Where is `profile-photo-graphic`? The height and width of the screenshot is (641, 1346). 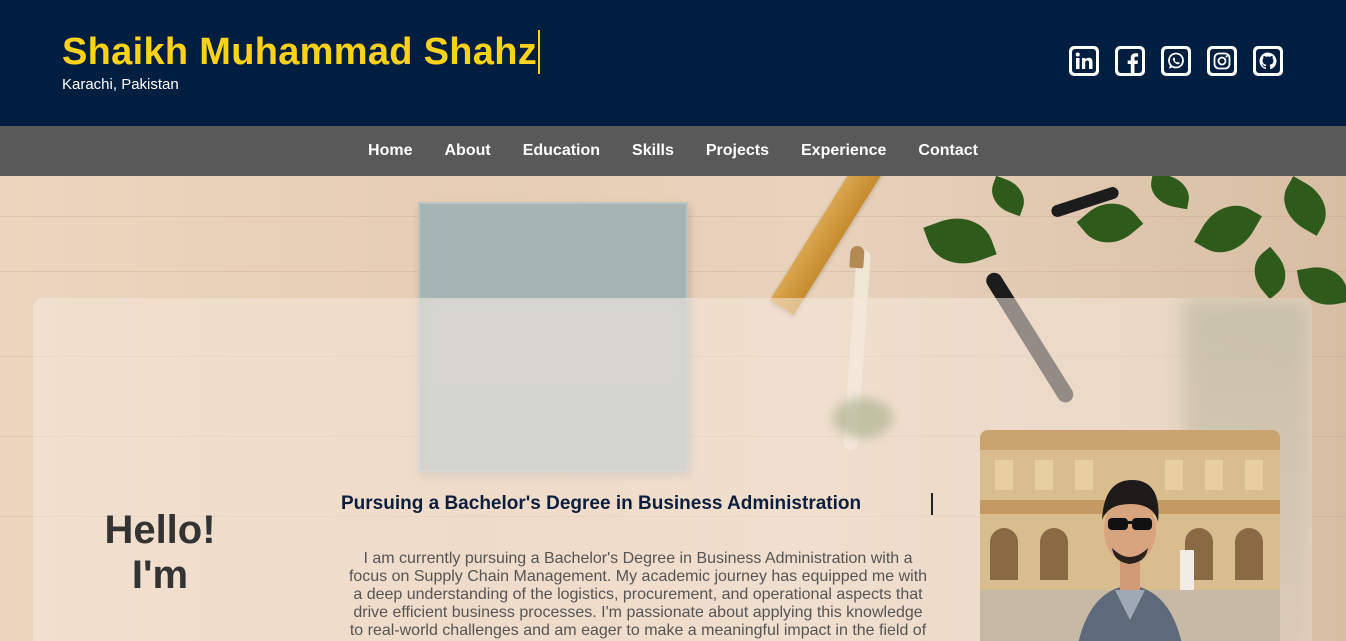
profile-photo-graphic is located at coordinates (1130, 535).